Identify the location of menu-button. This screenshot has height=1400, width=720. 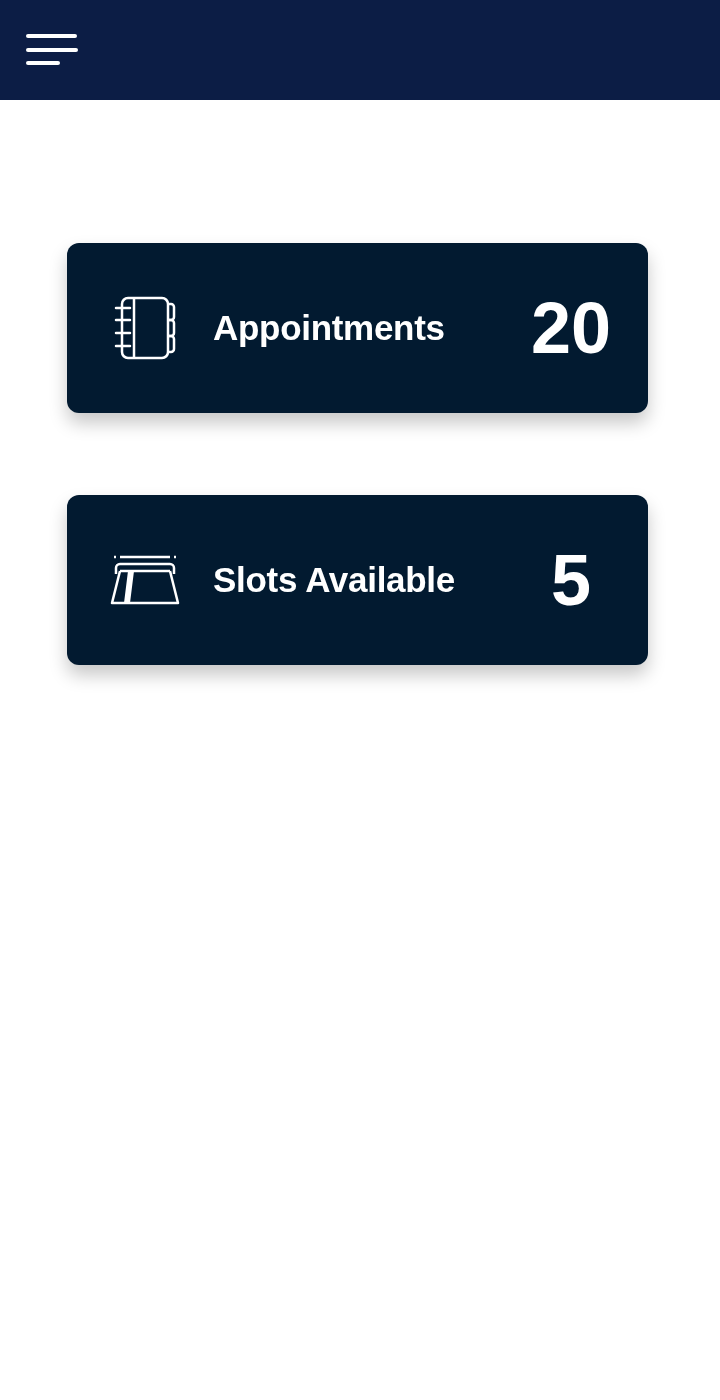
(52, 50).